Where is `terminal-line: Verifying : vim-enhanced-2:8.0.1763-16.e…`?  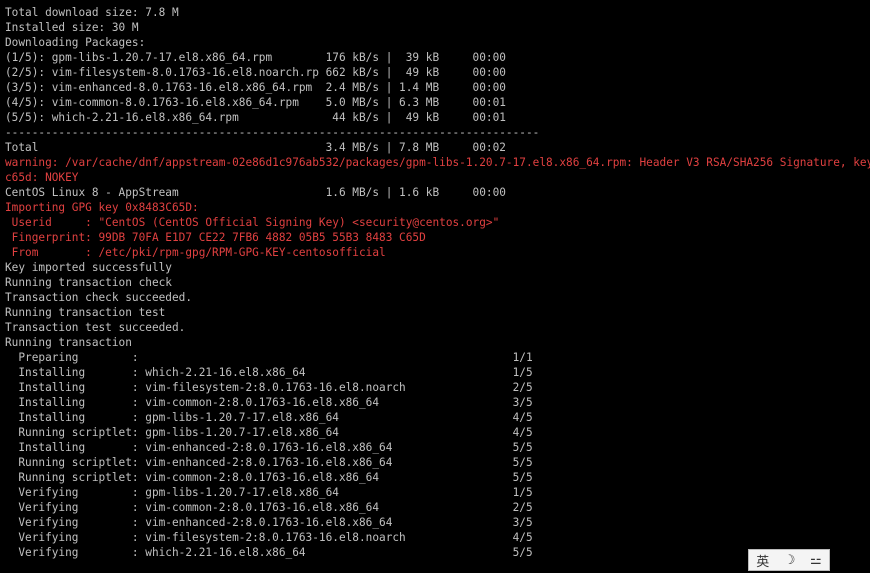 terminal-line: Verifying : vim-enhanced-2:8.0.1763-16.e… is located at coordinates (269, 522).